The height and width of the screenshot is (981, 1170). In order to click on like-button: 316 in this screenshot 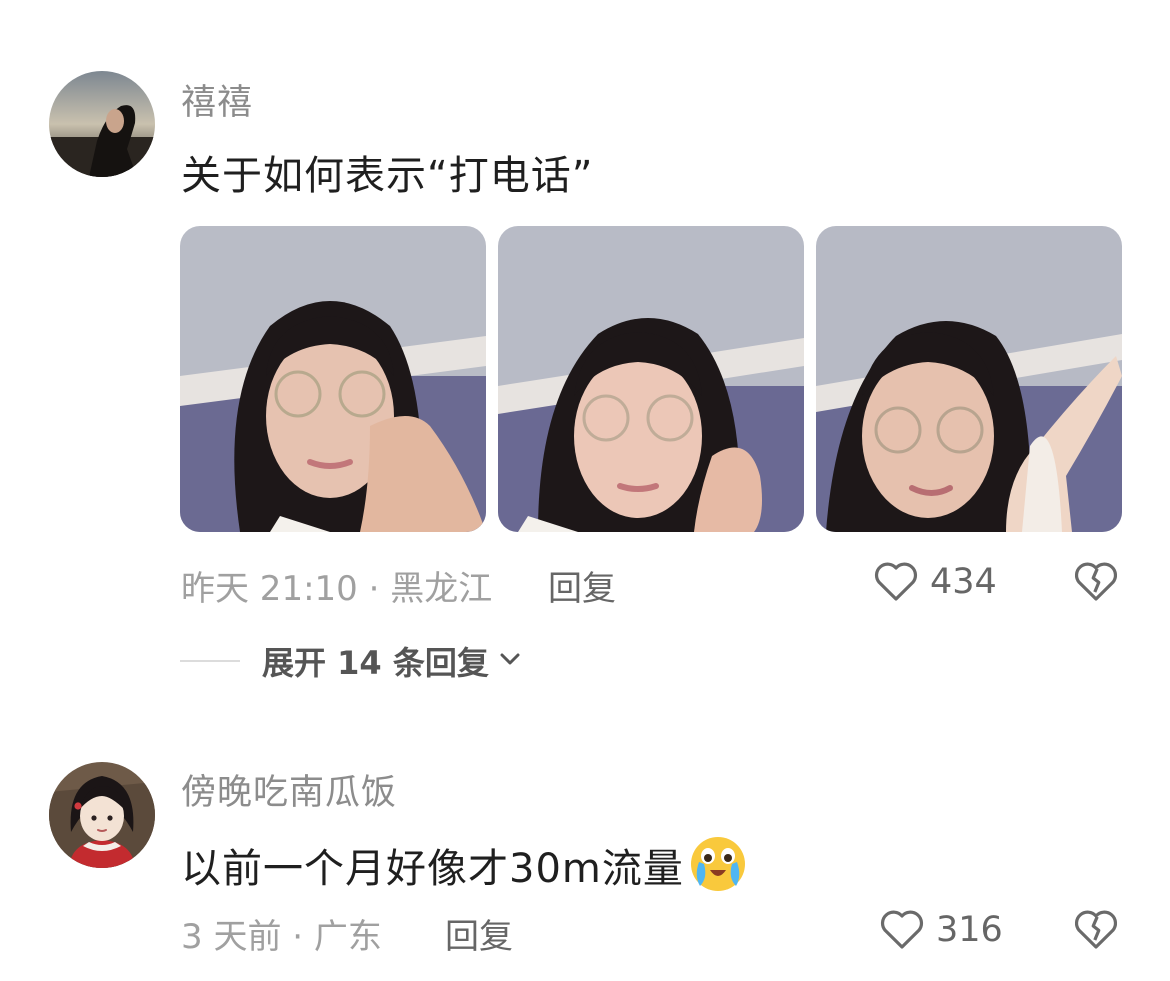, I will do `click(940, 930)`.